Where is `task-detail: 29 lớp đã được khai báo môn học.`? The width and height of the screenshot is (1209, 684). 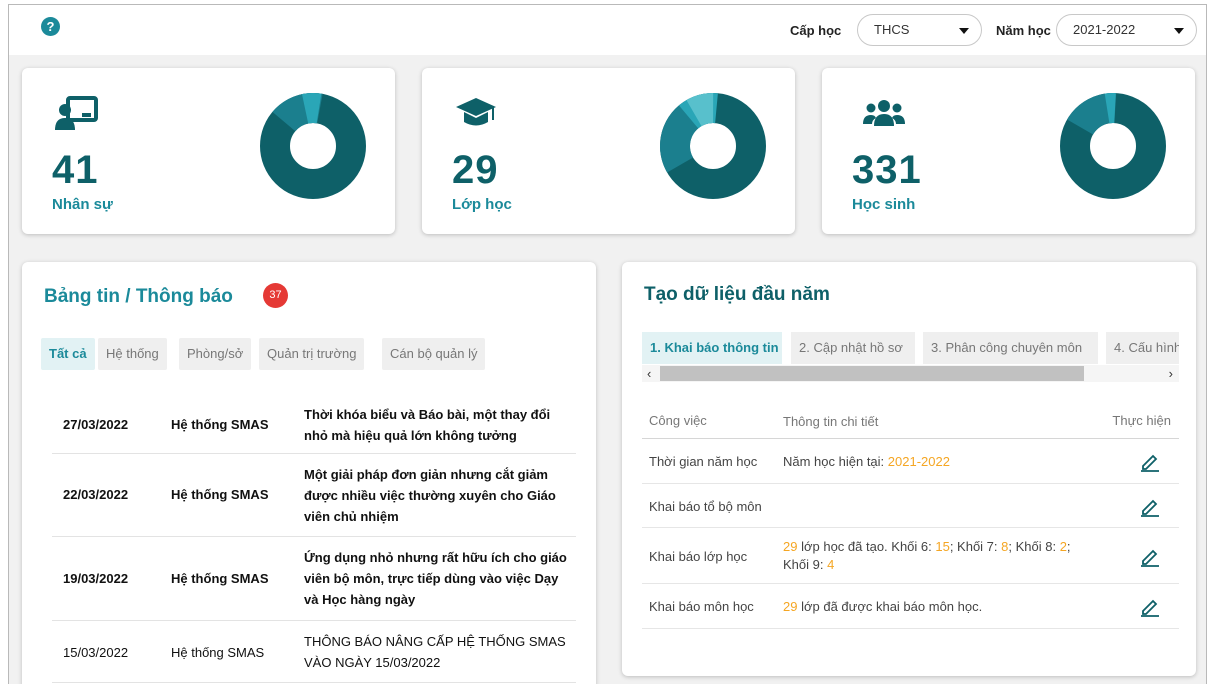
task-detail: 29 lớp đã được khai báo môn học. is located at coordinates (938, 607).